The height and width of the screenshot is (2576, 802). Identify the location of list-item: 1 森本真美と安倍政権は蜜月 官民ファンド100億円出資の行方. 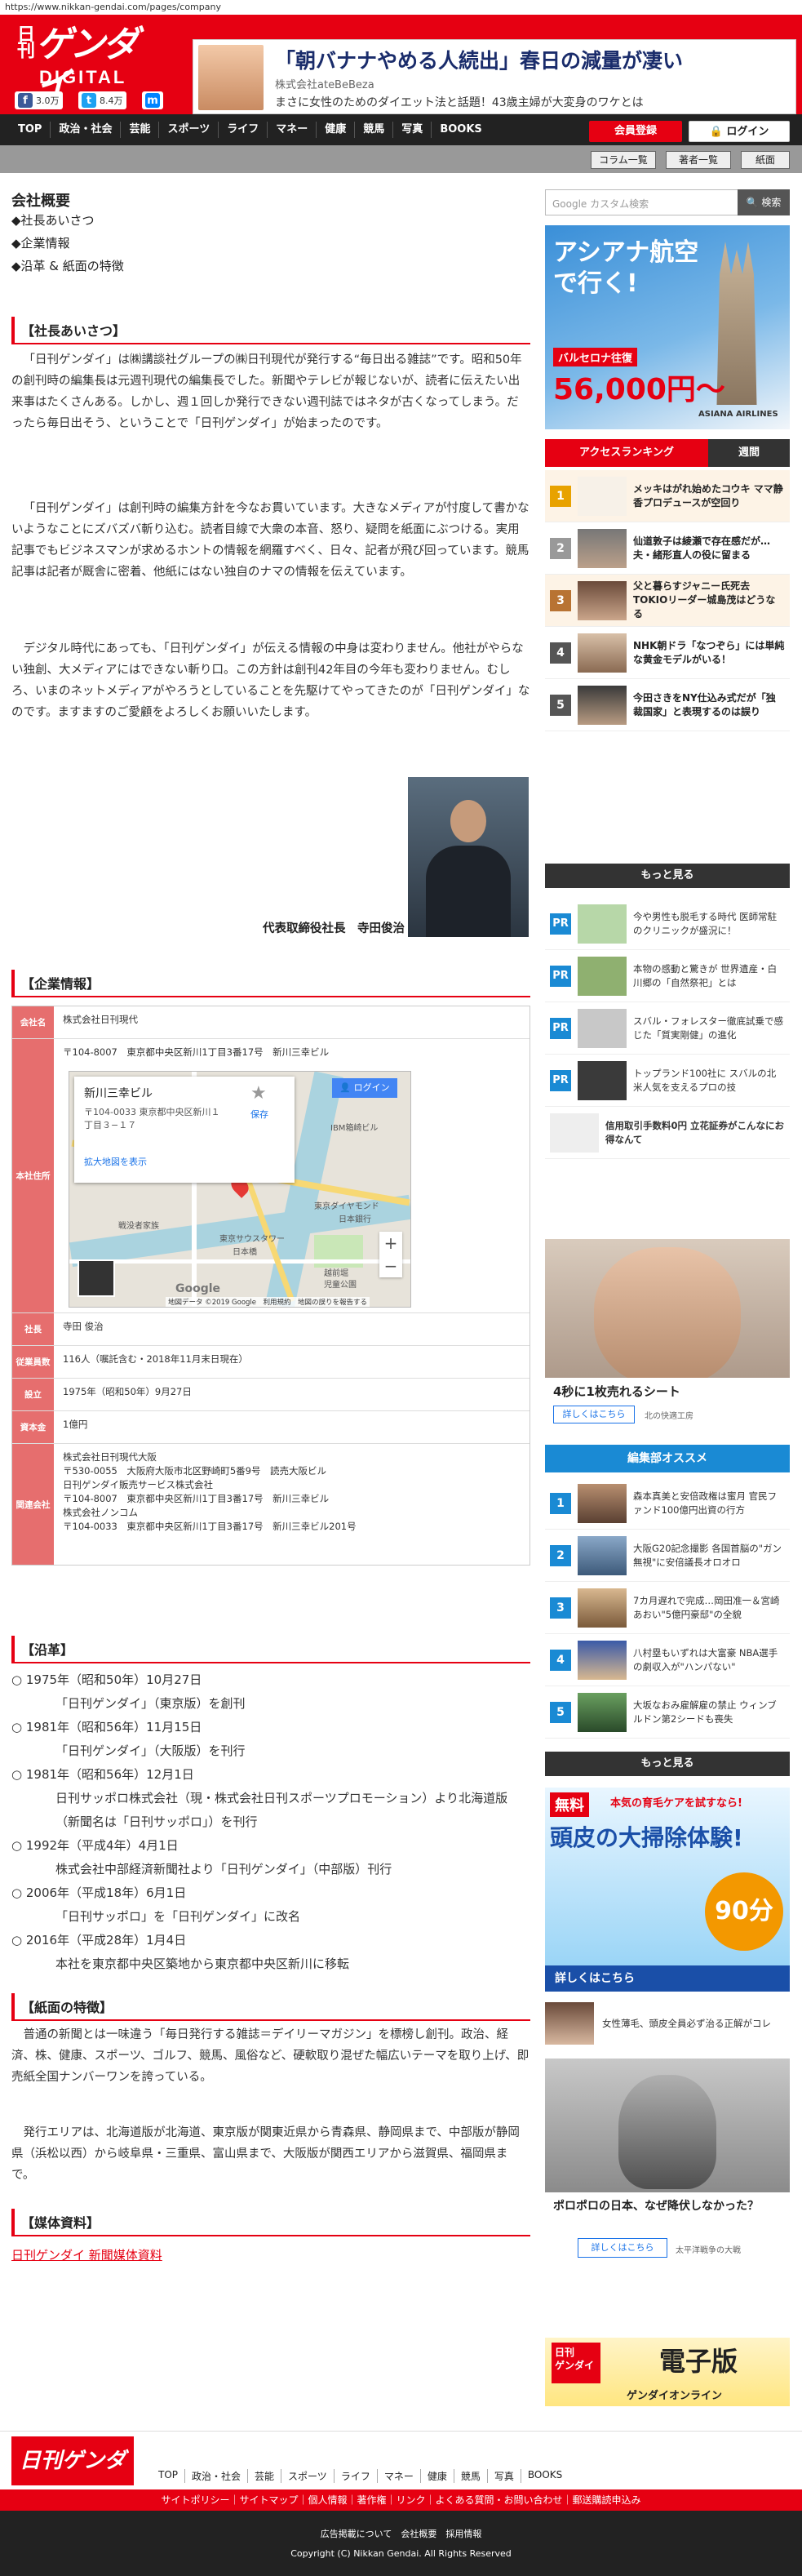
(667, 1503).